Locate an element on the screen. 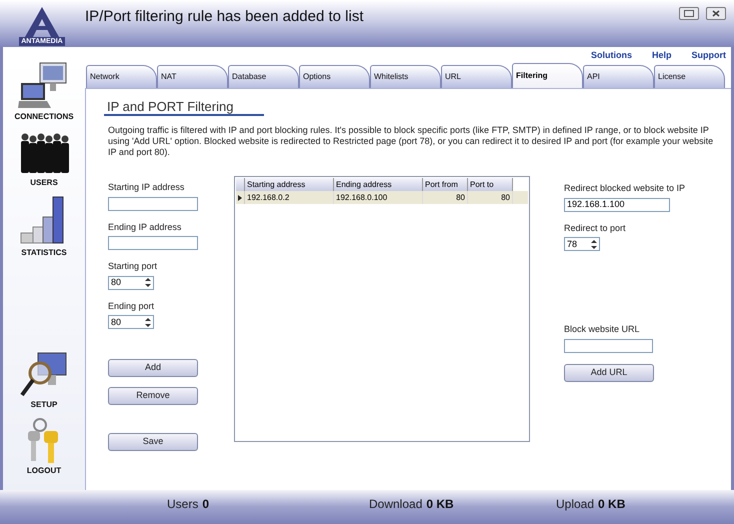  status-label: Download is located at coordinates (395, 504).